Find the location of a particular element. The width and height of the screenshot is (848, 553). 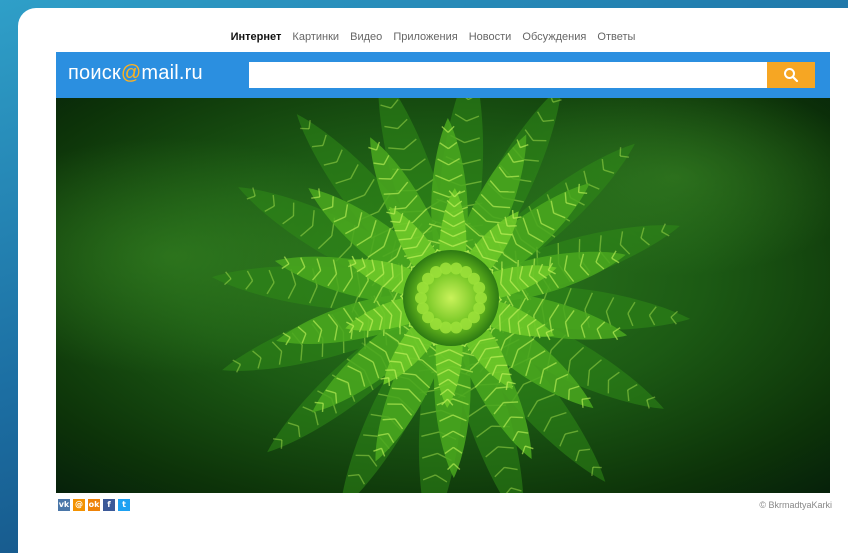

logo-text-mail: mail is located at coordinates (160, 73).